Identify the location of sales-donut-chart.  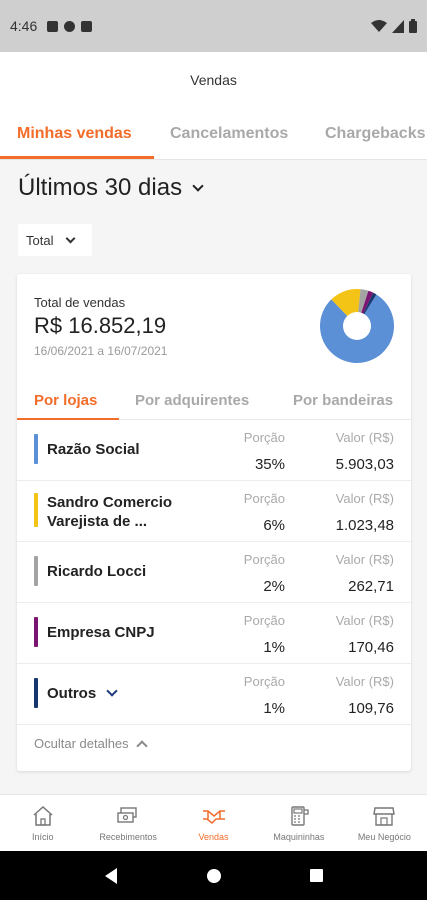
(357, 326).